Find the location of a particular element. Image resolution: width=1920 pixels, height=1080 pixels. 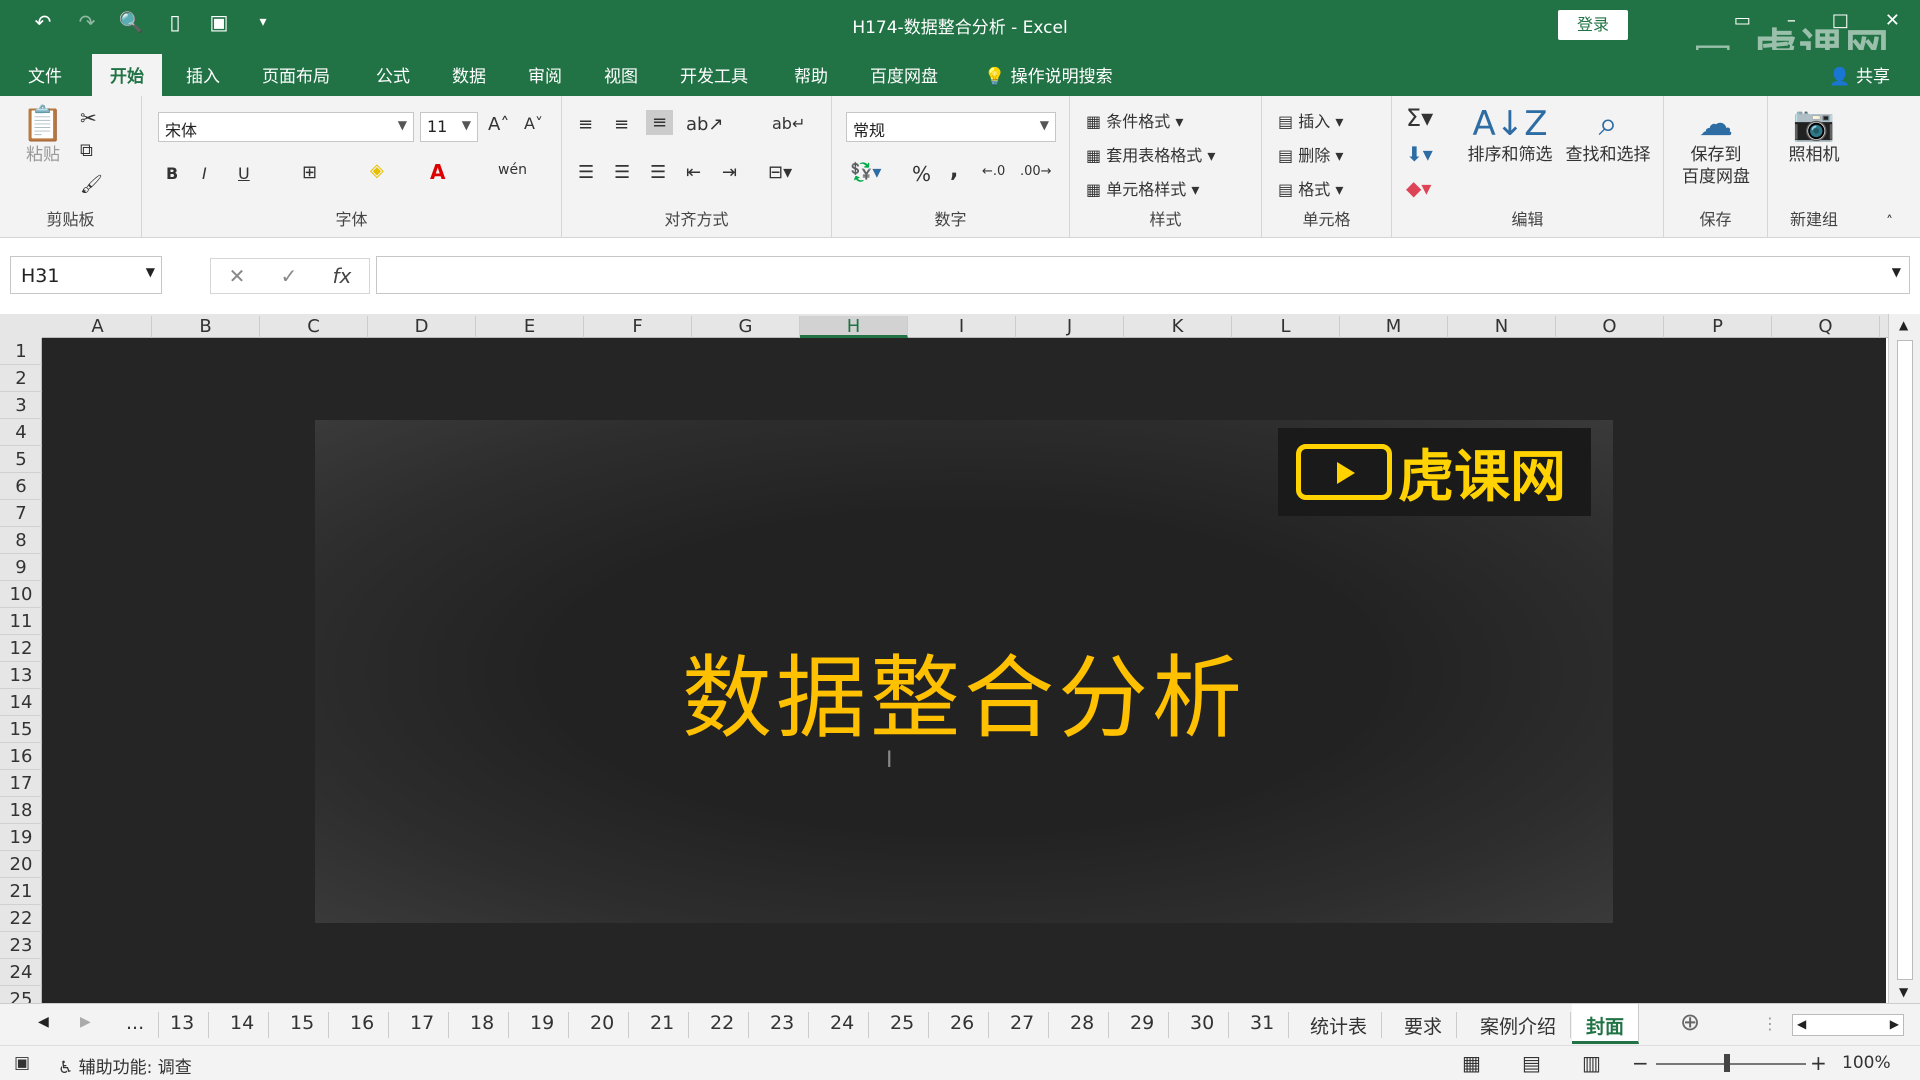

next-sheet-icon: ▶ is located at coordinates (85, 1022).